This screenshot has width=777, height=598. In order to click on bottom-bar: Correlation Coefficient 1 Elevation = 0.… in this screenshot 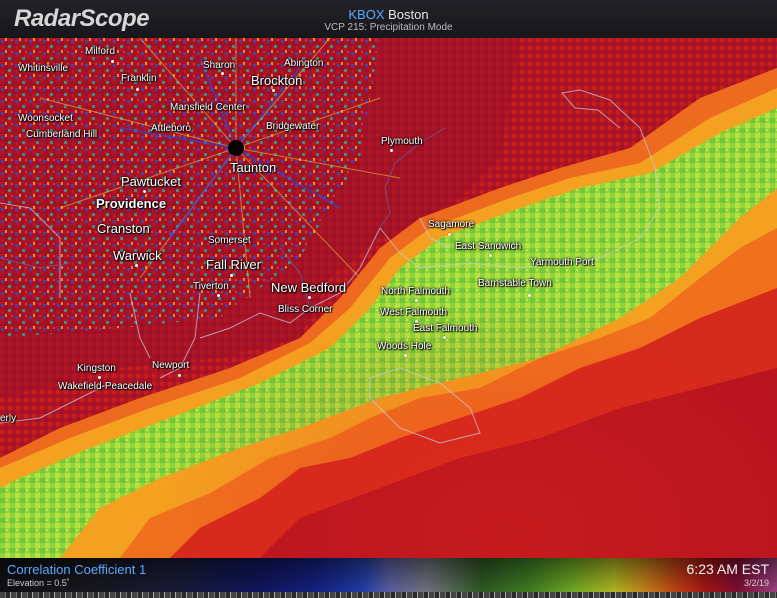, I will do `click(388, 578)`.